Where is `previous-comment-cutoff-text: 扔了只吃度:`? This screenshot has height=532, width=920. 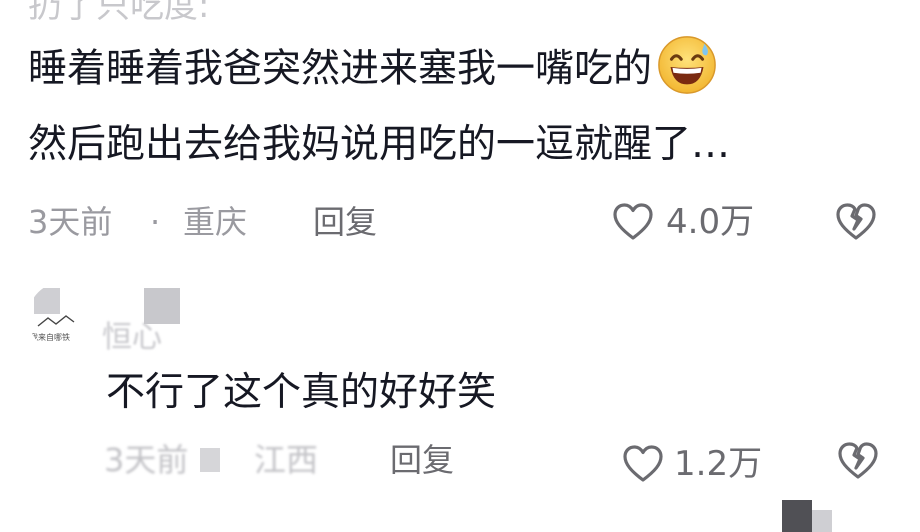 previous-comment-cutoff-text: 扔了只吃度: is located at coordinates (119, 13).